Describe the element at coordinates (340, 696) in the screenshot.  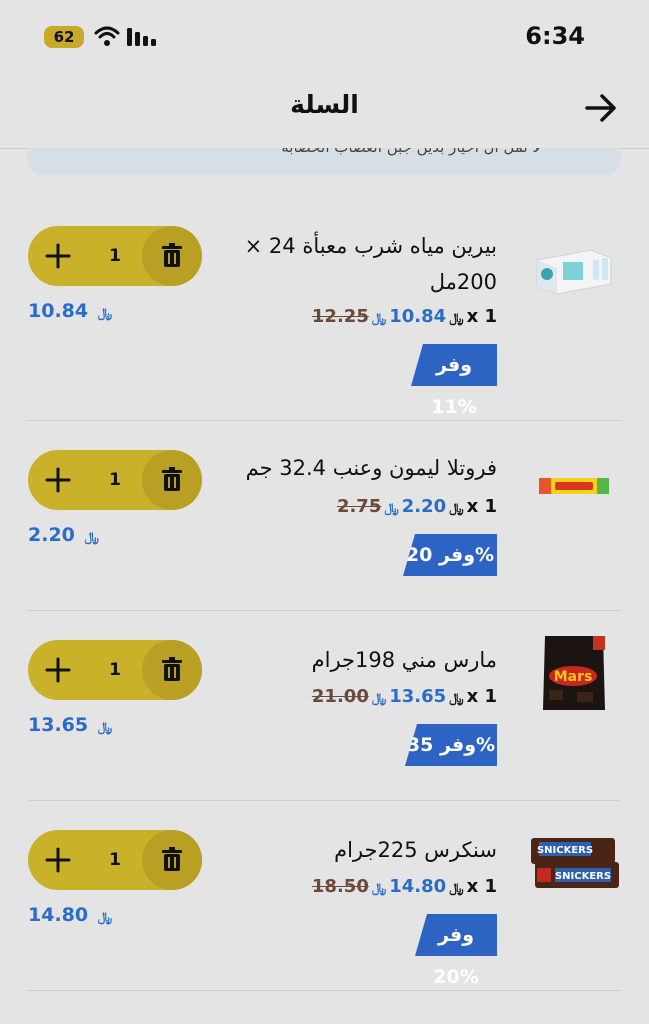
I see `old-price: 21.00` at that location.